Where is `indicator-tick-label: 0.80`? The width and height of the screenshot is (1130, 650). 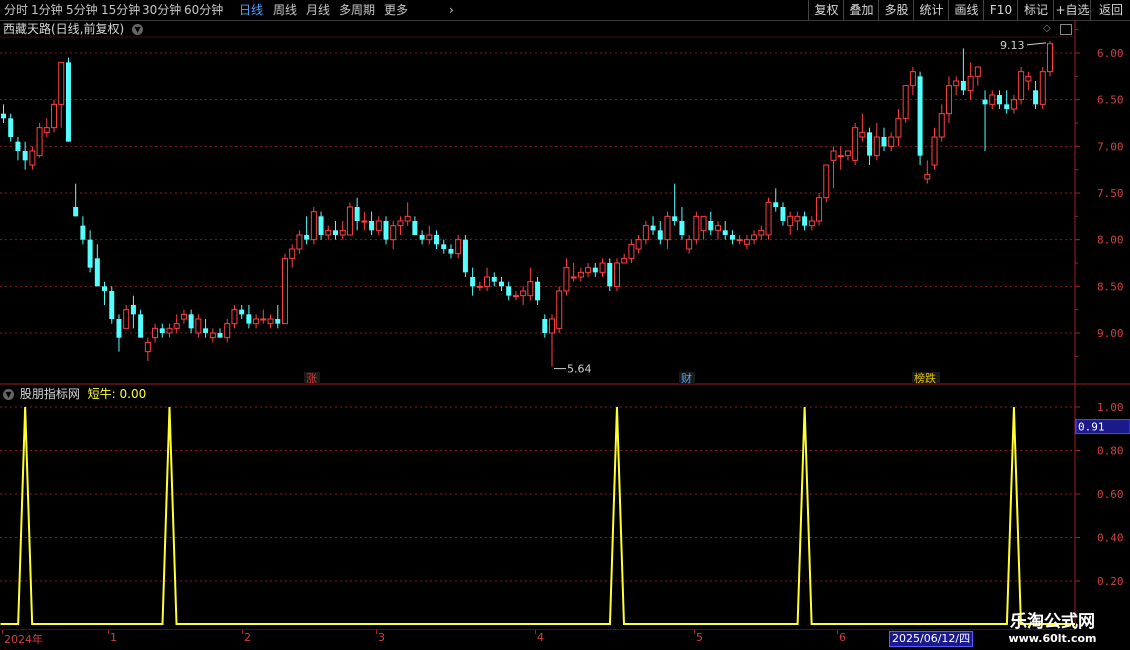 indicator-tick-label: 0.80 is located at coordinates (1110, 451).